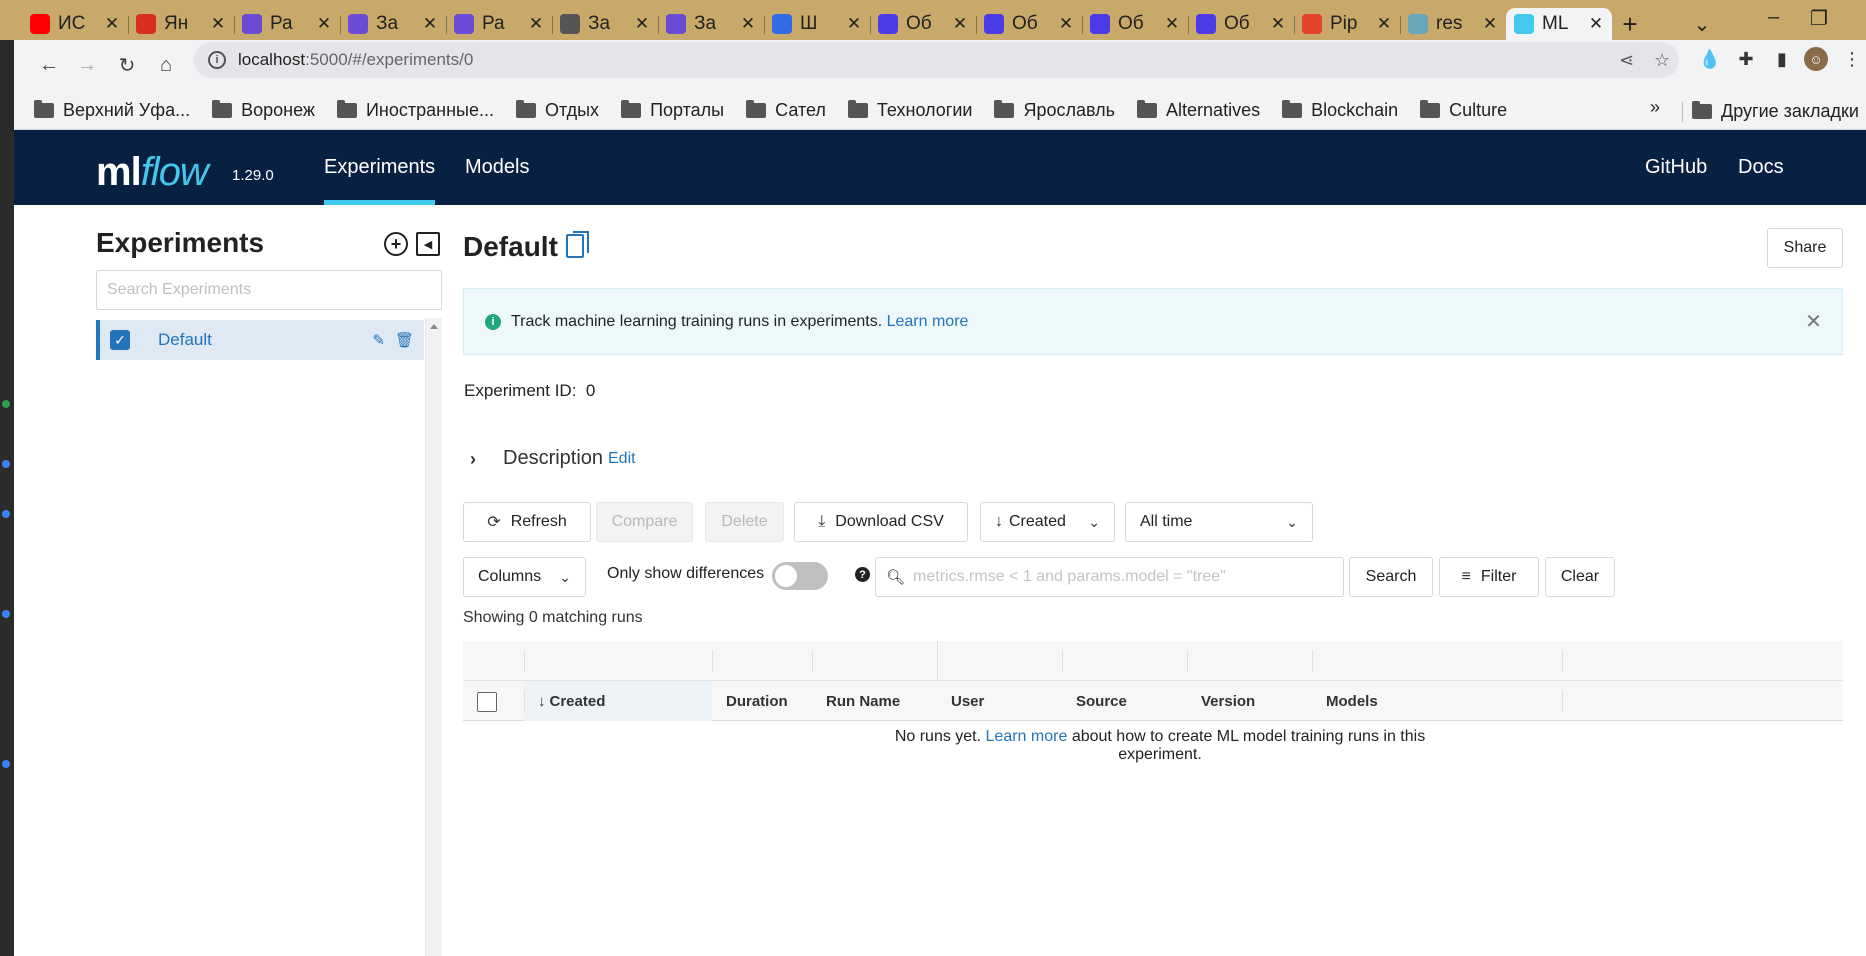  What do you see at coordinates (166, 65) in the screenshot?
I see `home-icon: ⌂` at bounding box center [166, 65].